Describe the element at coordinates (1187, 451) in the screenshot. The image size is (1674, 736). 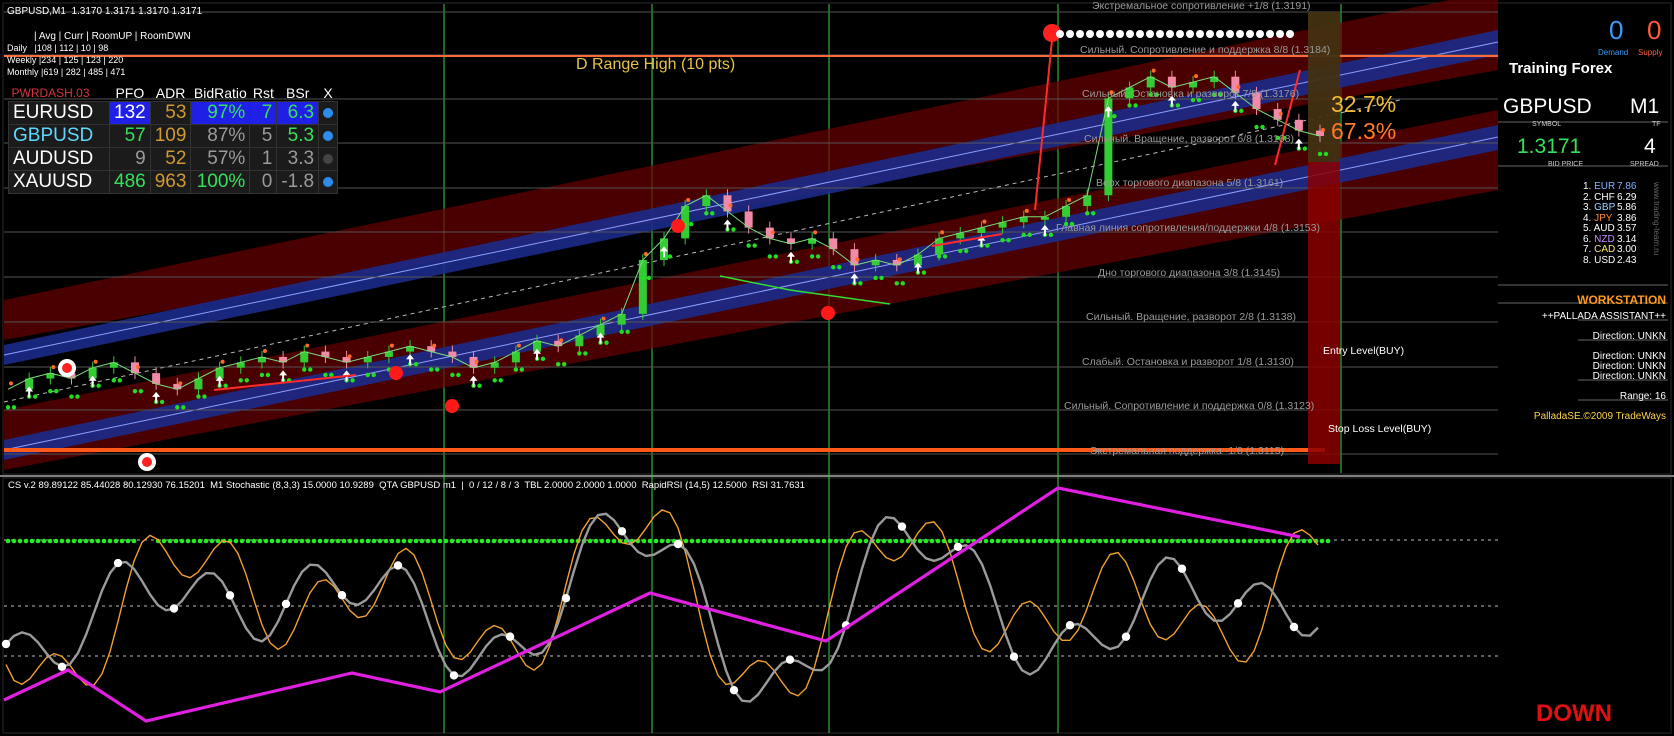
I see `level-label: Экстремальная поддержка -1/8 (1.3115)` at that location.